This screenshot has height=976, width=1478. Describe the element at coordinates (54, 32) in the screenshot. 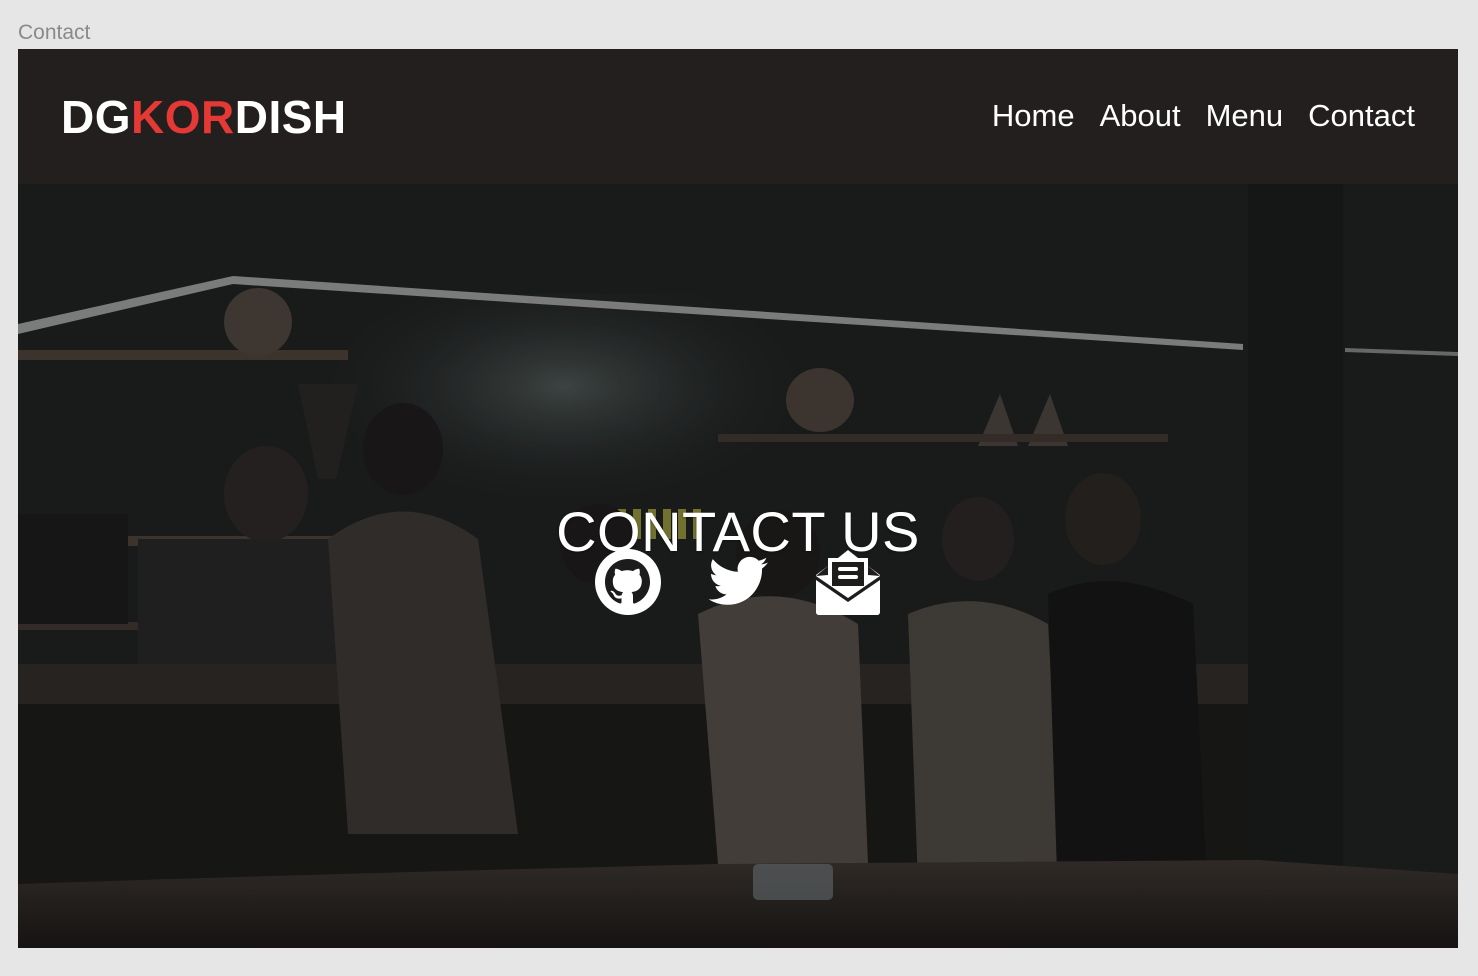

I see `frame-label: Contact` at that location.